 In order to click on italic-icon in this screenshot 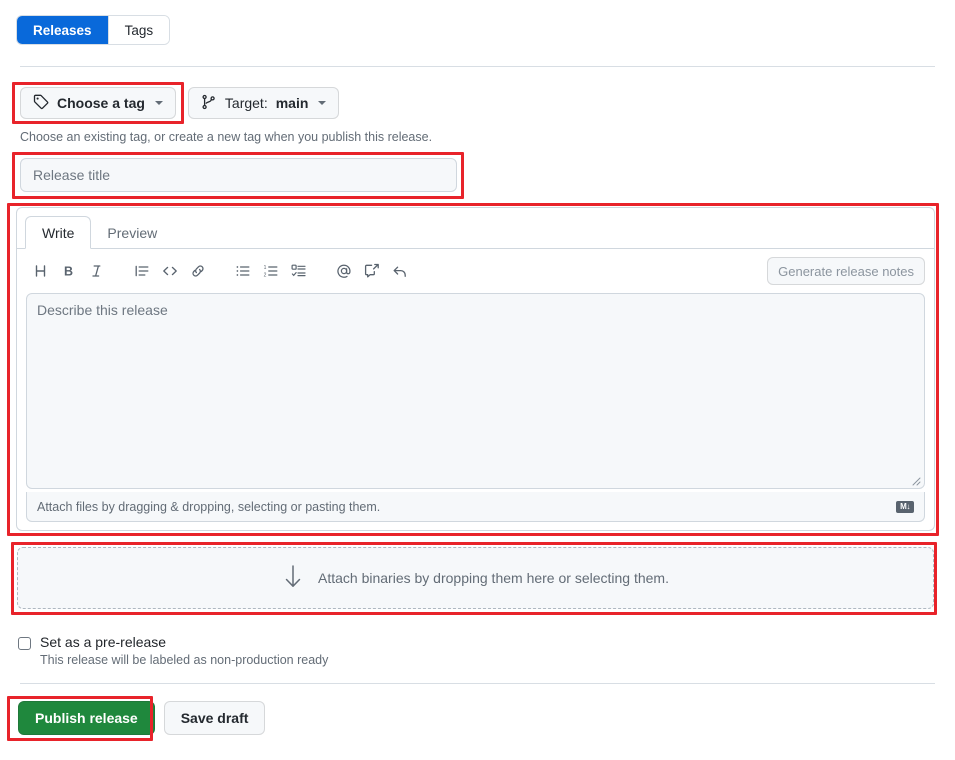, I will do `click(97, 271)`.